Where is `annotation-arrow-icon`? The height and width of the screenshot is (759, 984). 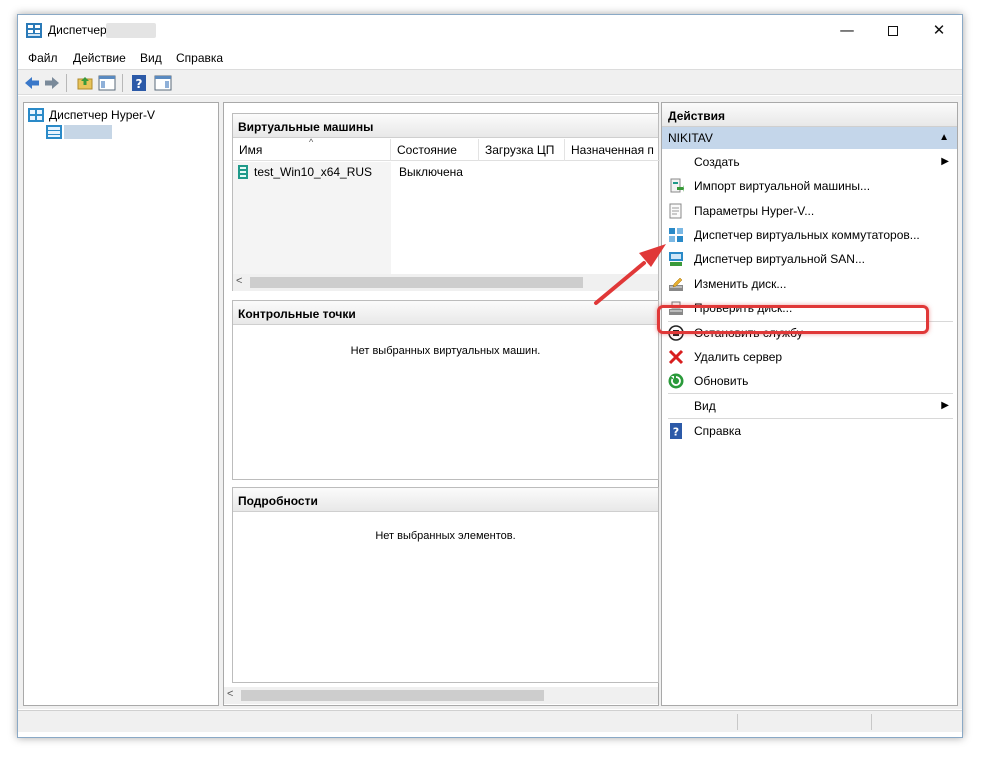 annotation-arrow-icon is located at coordinates (630, 274).